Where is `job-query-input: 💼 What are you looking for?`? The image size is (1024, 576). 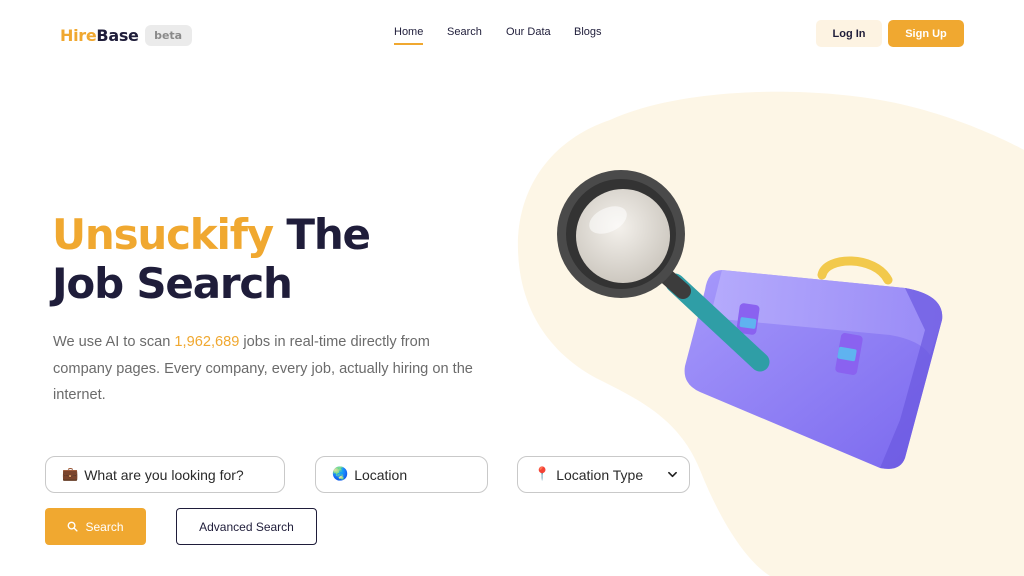
job-query-input: 💼 What are you looking for? is located at coordinates (165, 474).